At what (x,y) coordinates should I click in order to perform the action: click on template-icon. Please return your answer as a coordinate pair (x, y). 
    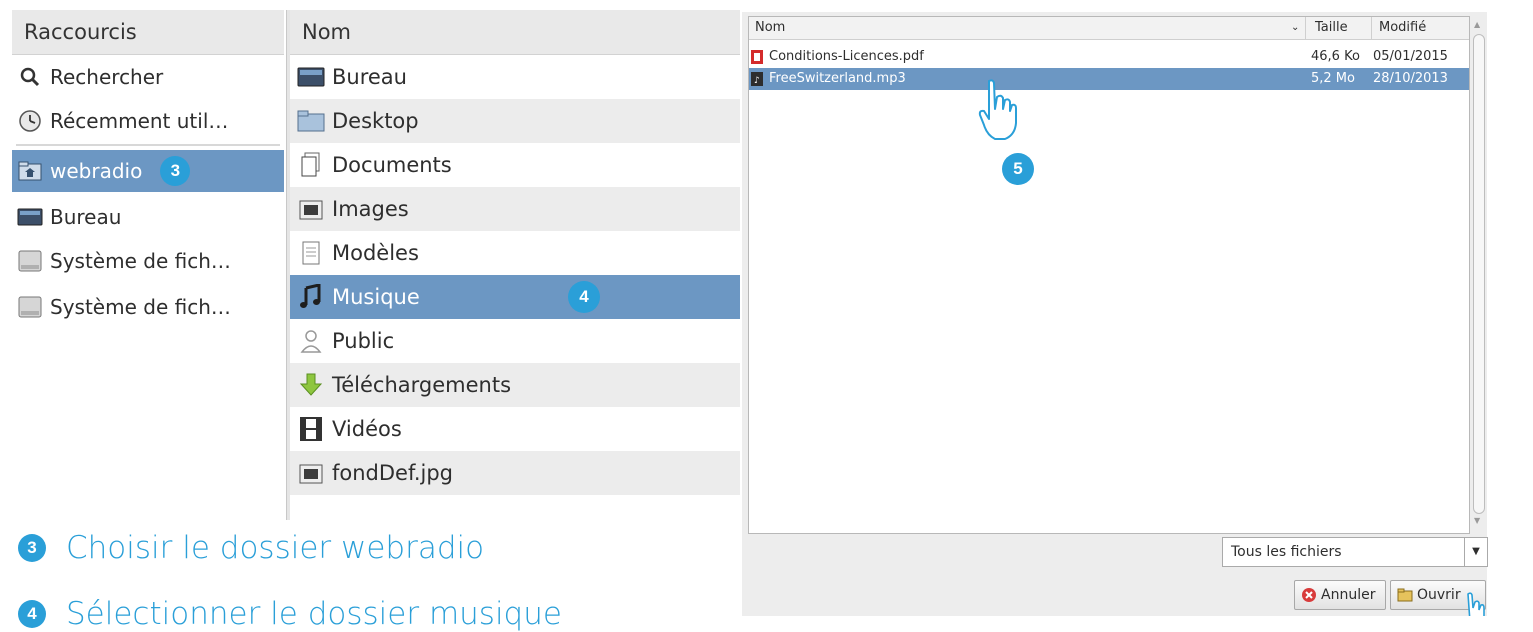
    Looking at the image, I should click on (311, 253).